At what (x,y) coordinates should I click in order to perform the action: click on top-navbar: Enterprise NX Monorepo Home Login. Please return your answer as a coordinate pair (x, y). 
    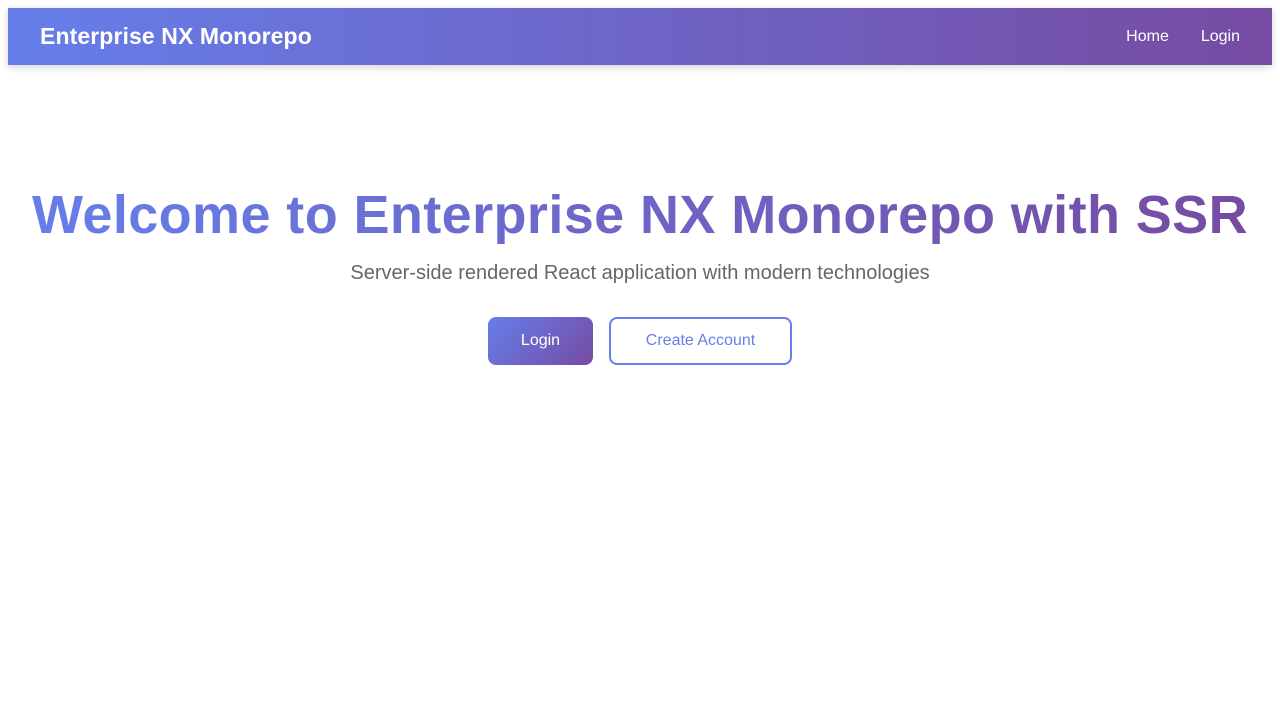
    Looking at the image, I should click on (640, 36).